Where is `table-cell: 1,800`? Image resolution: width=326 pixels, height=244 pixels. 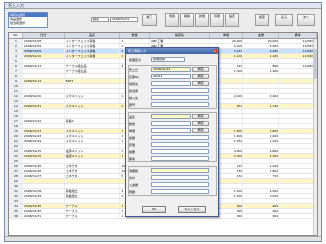
table-cell: 1,800 is located at coordinates (261, 131).